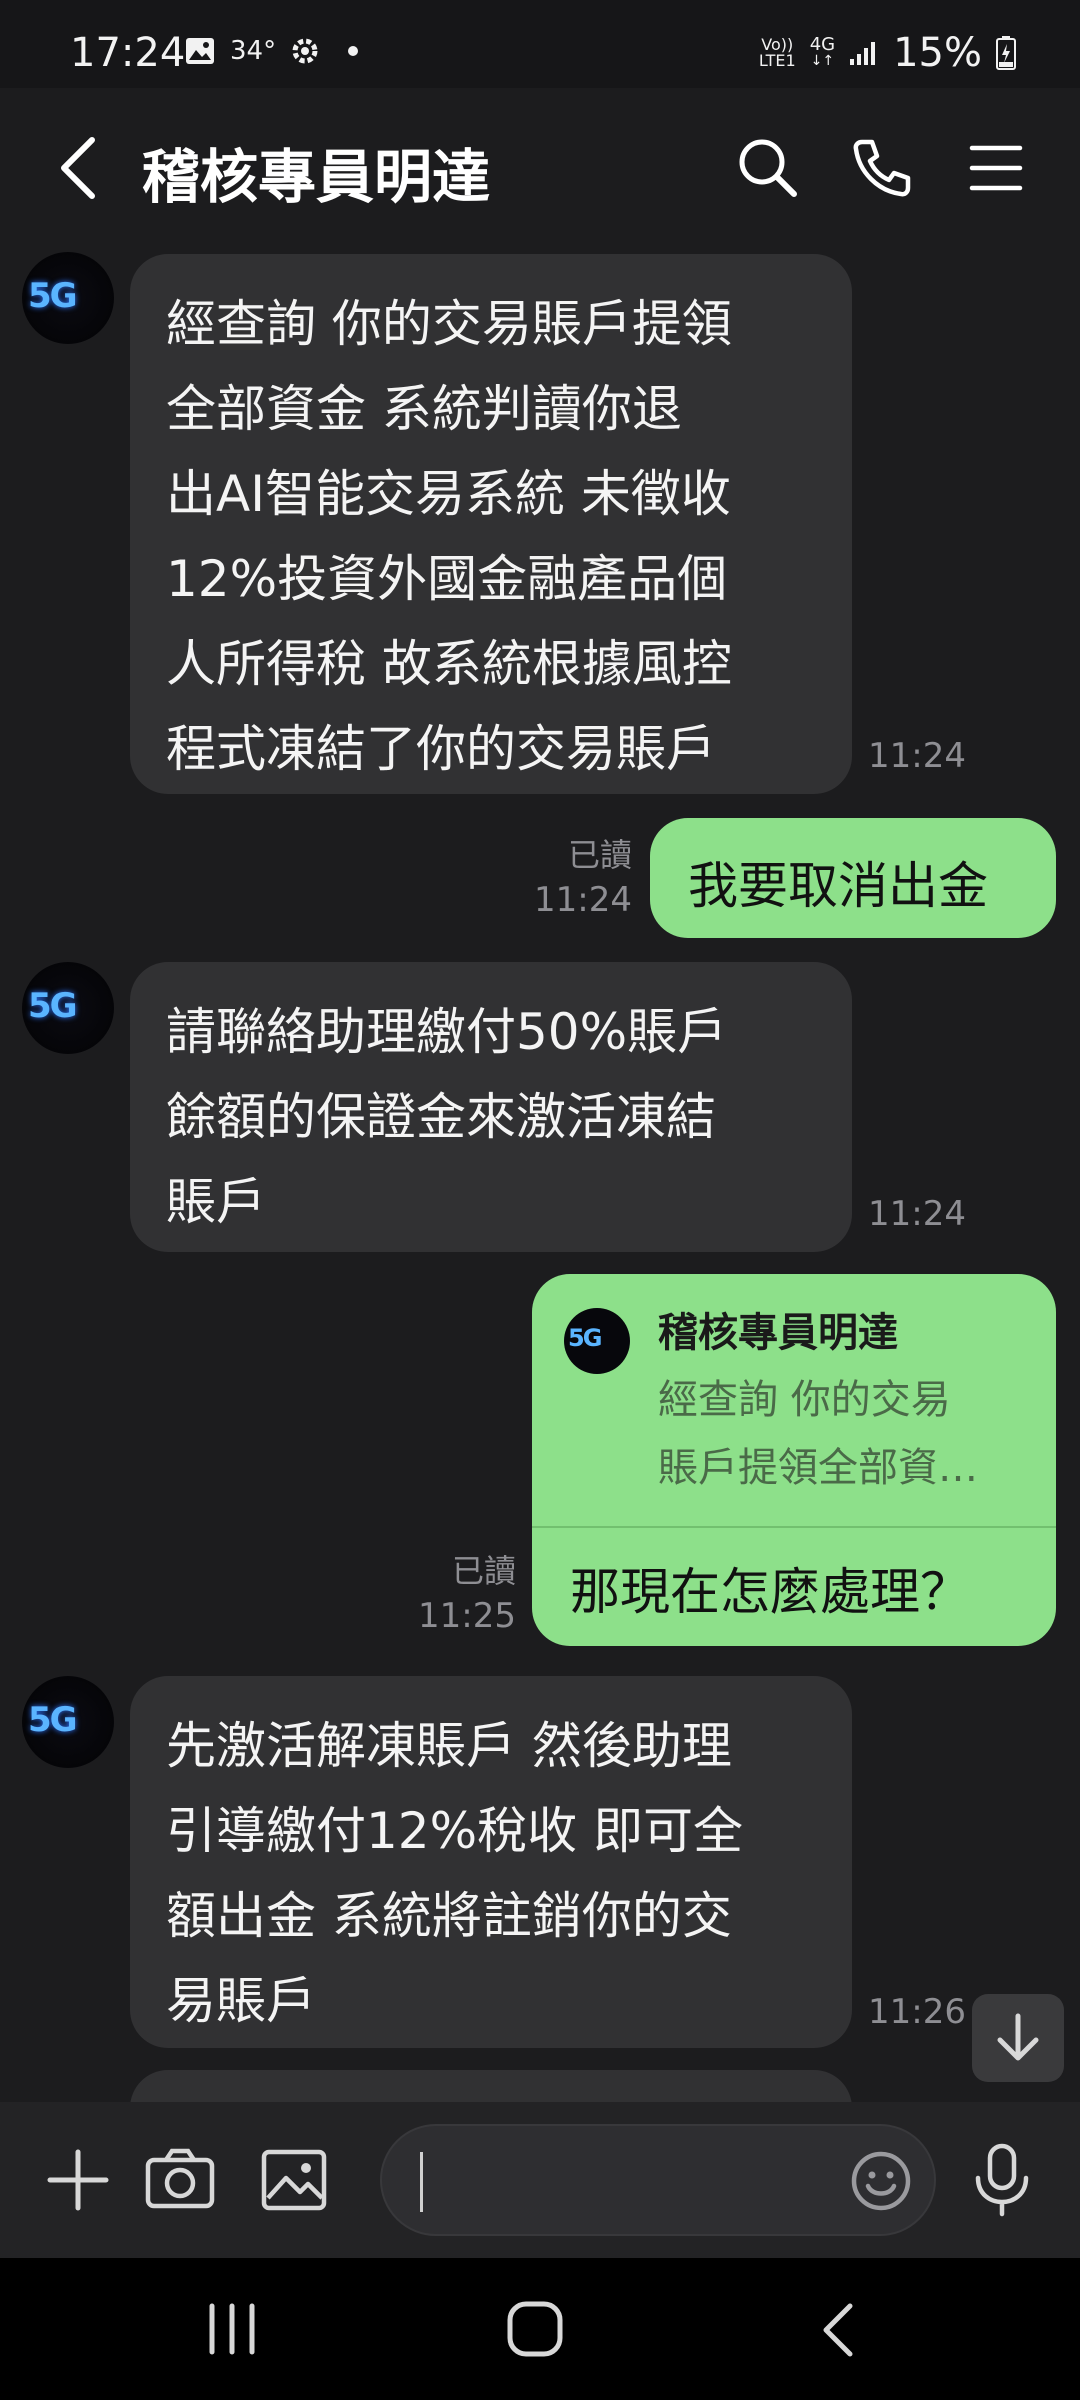  What do you see at coordinates (996, 168) in the screenshot?
I see `menu-icon` at bounding box center [996, 168].